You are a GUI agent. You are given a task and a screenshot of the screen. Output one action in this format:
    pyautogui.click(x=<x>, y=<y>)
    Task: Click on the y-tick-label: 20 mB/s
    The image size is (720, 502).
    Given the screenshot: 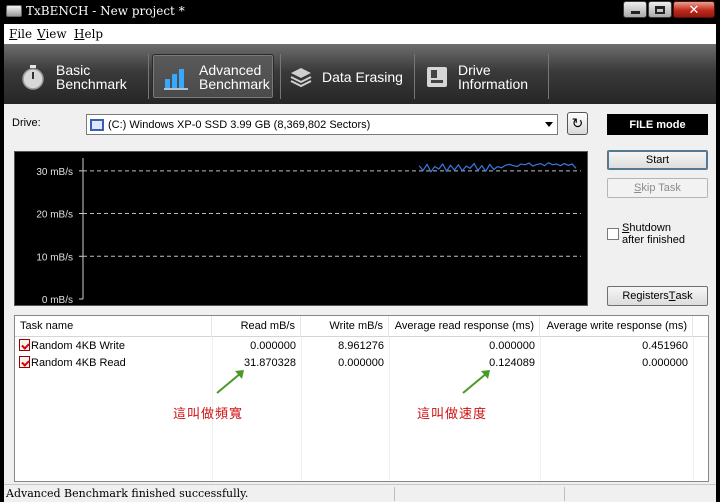 What is the action you would take?
    pyautogui.click(x=54, y=215)
    